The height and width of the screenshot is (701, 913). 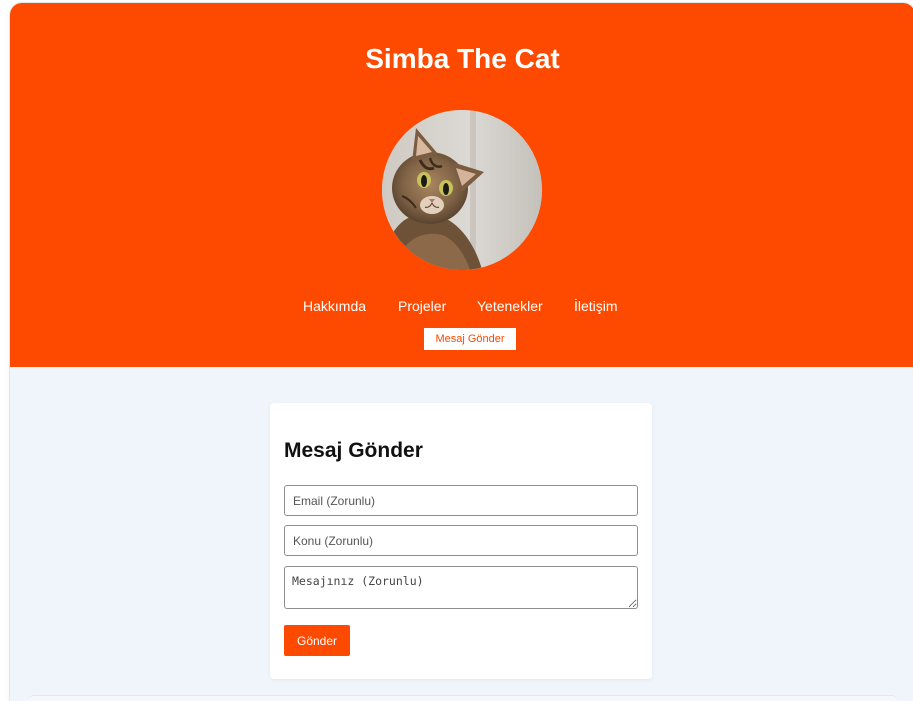 I want to click on message-textarea, so click(x=461, y=587).